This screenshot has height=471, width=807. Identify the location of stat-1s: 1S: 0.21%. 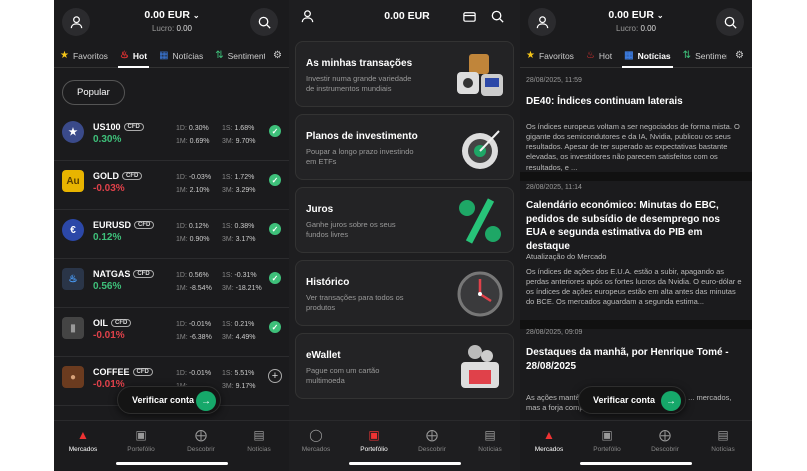
(238, 324).